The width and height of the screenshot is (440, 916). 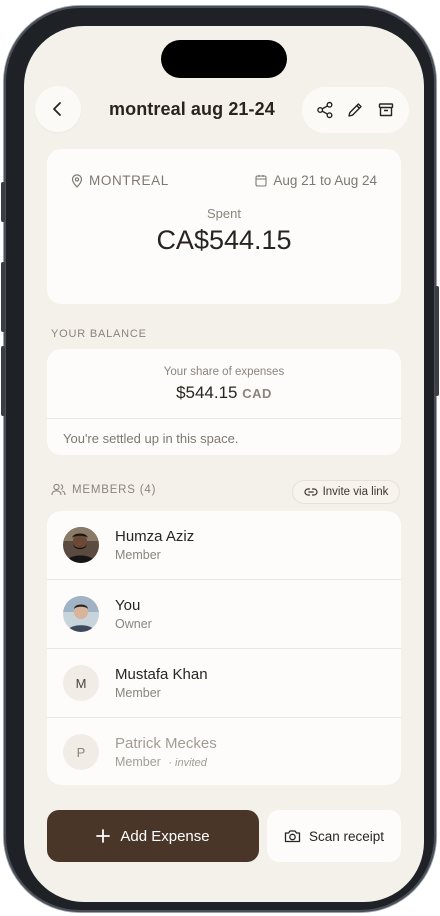 What do you see at coordinates (58, 489) in the screenshot?
I see `people-icon` at bounding box center [58, 489].